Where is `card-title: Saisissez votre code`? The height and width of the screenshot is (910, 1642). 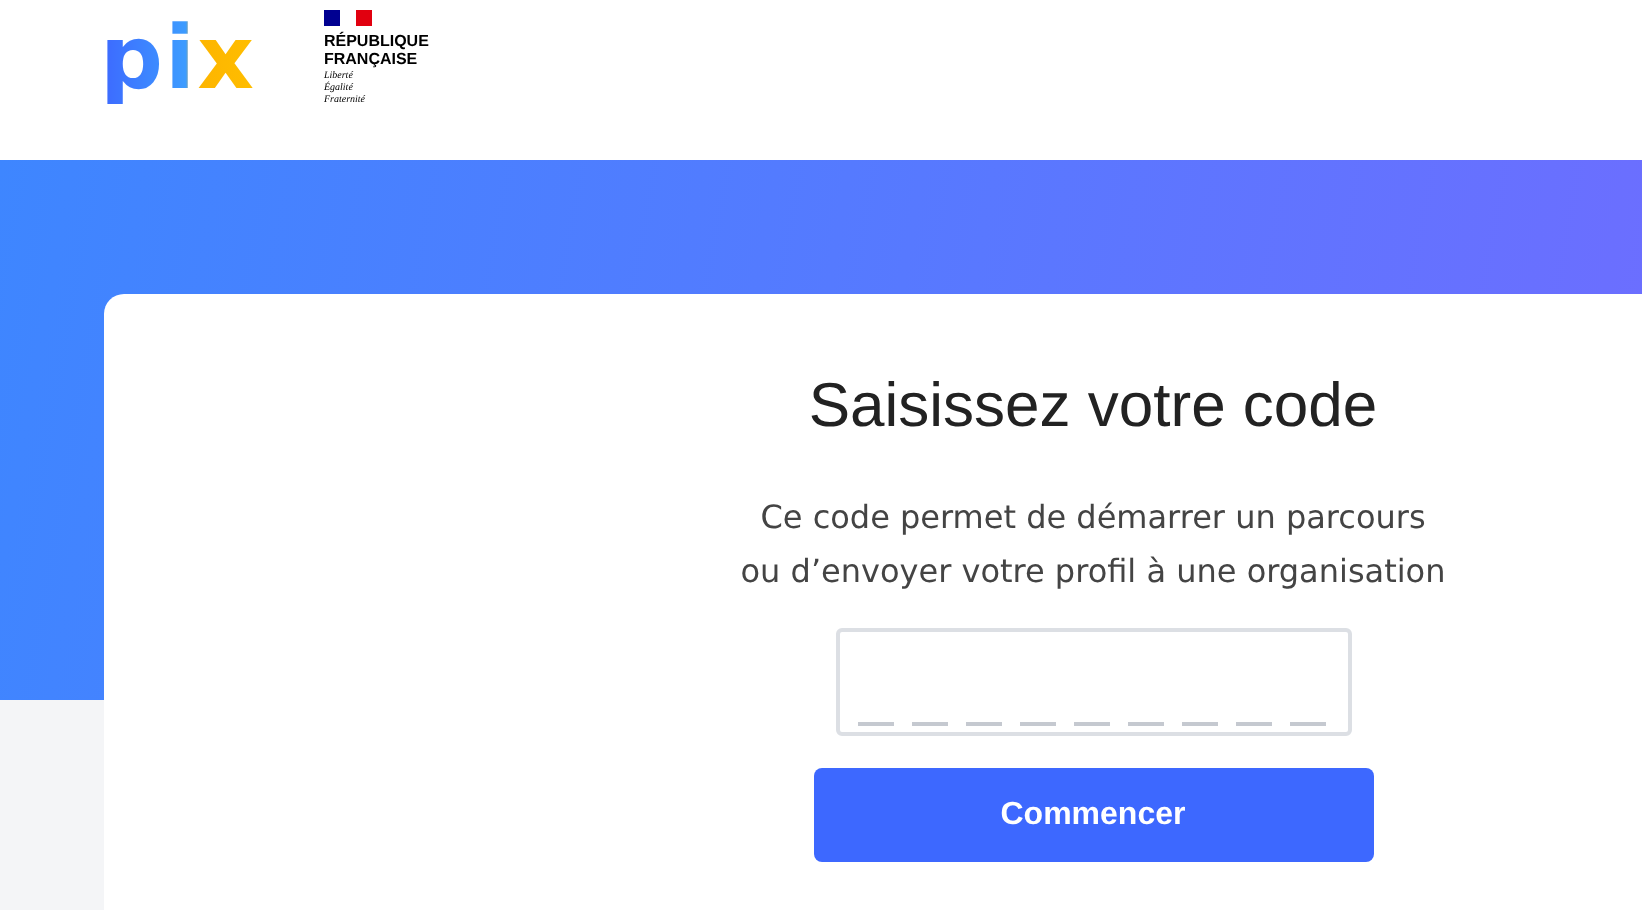 card-title: Saisissez votre code is located at coordinates (1093, 407).